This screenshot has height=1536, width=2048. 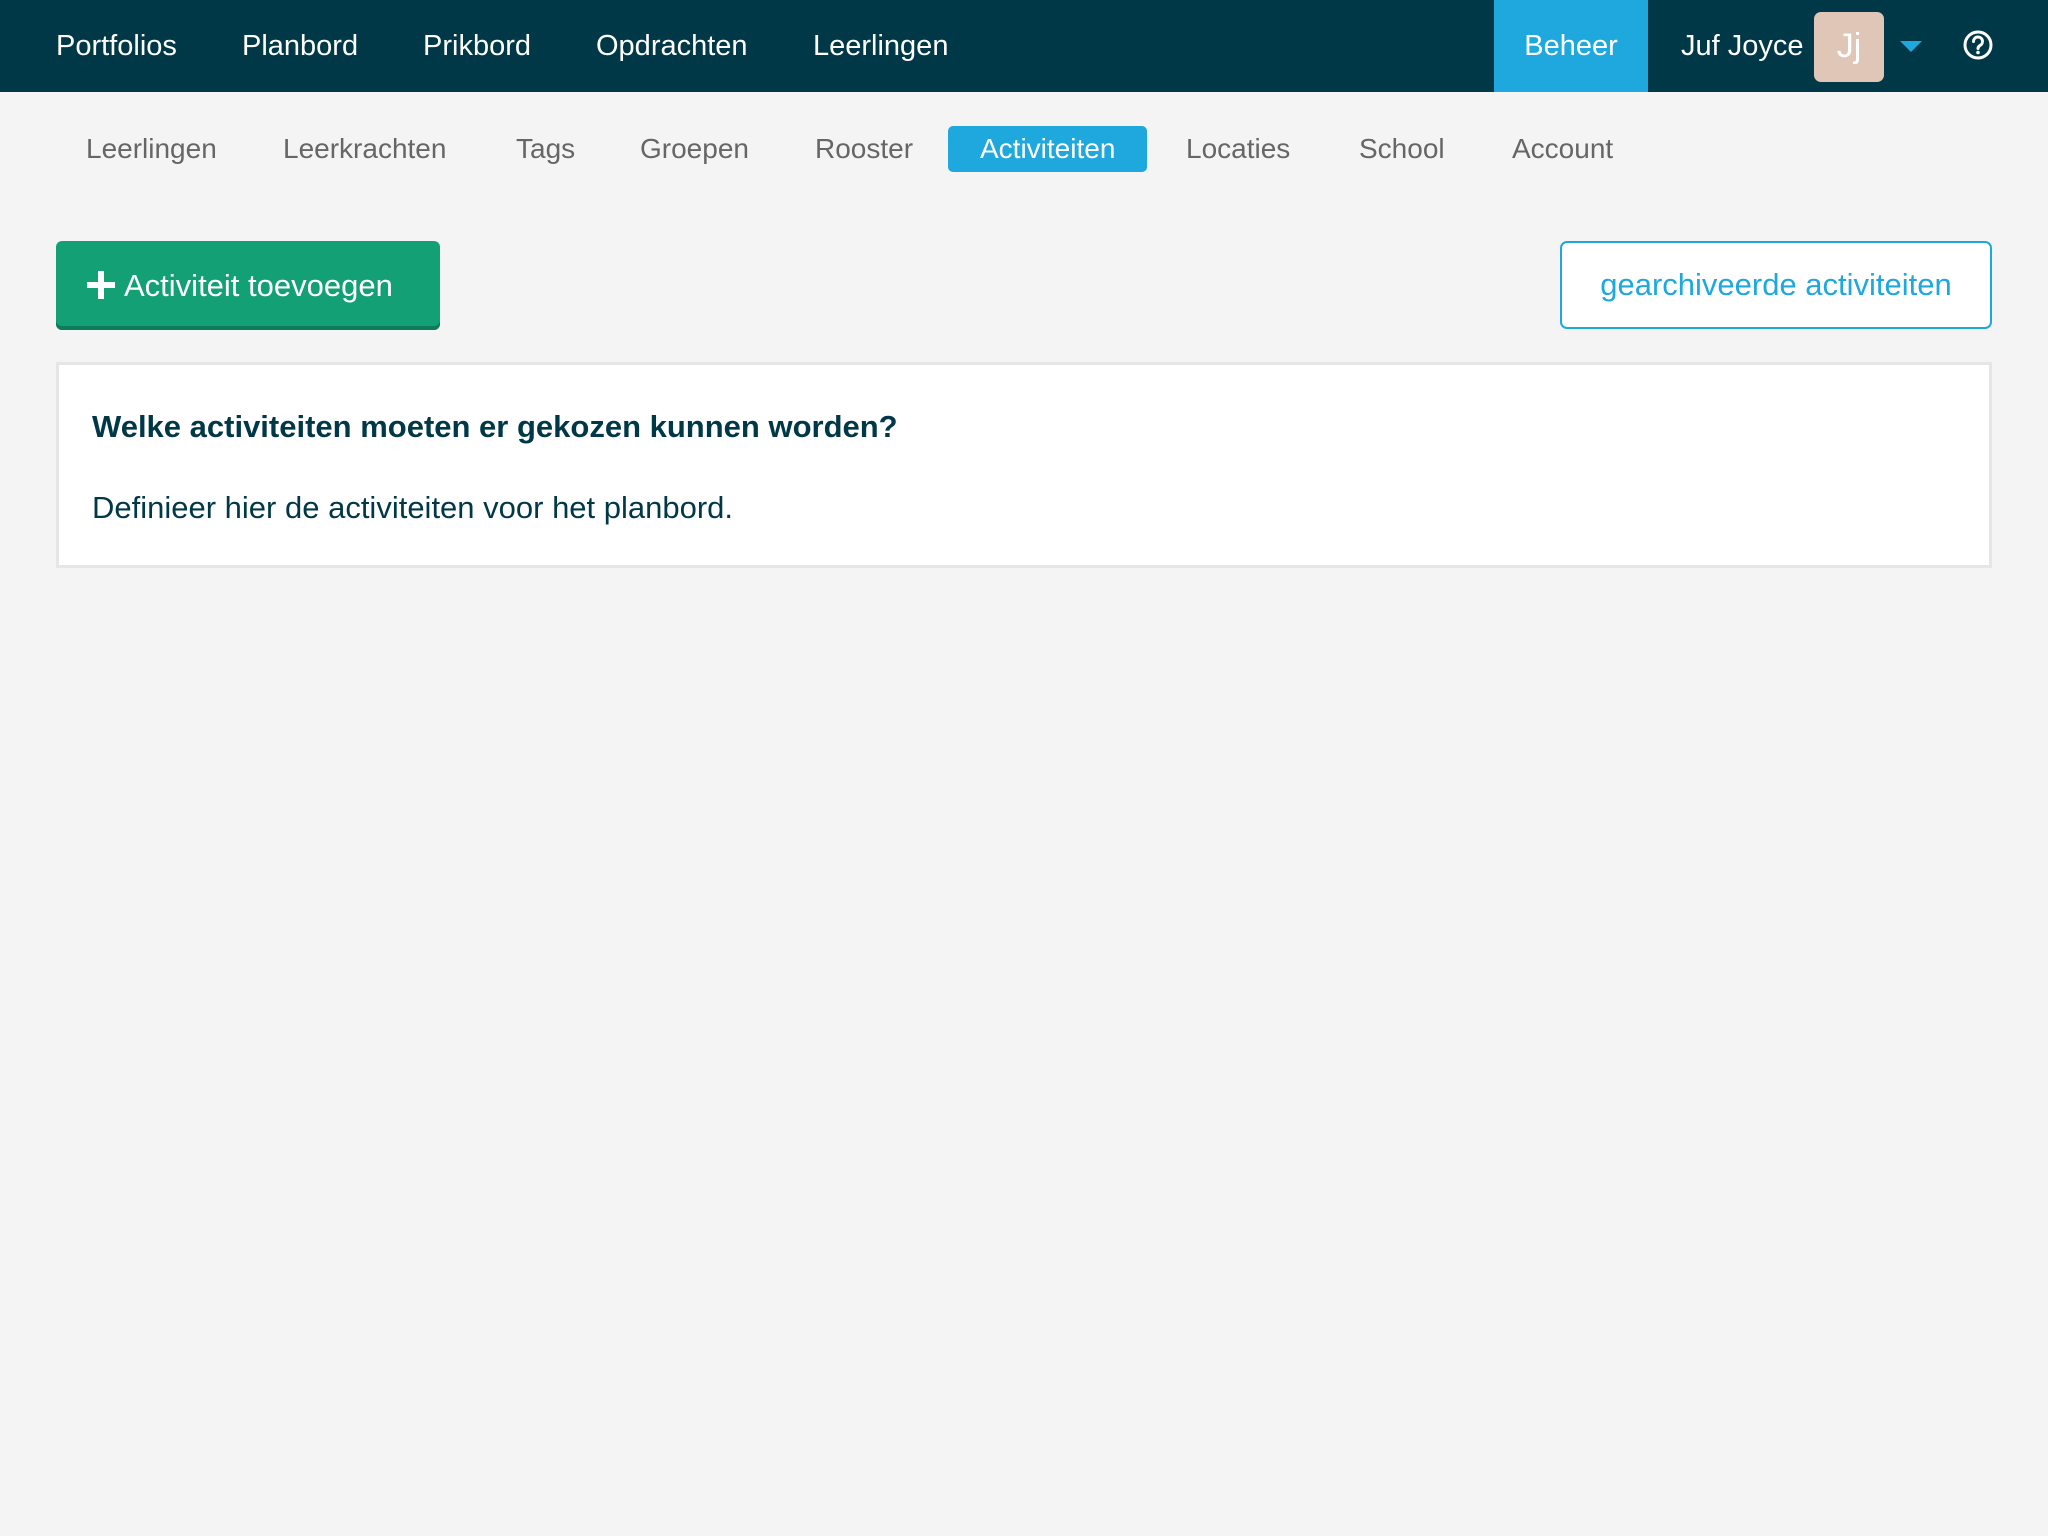 I want to click on subnav-groepen: Groepen, so click(x=694, y=149).